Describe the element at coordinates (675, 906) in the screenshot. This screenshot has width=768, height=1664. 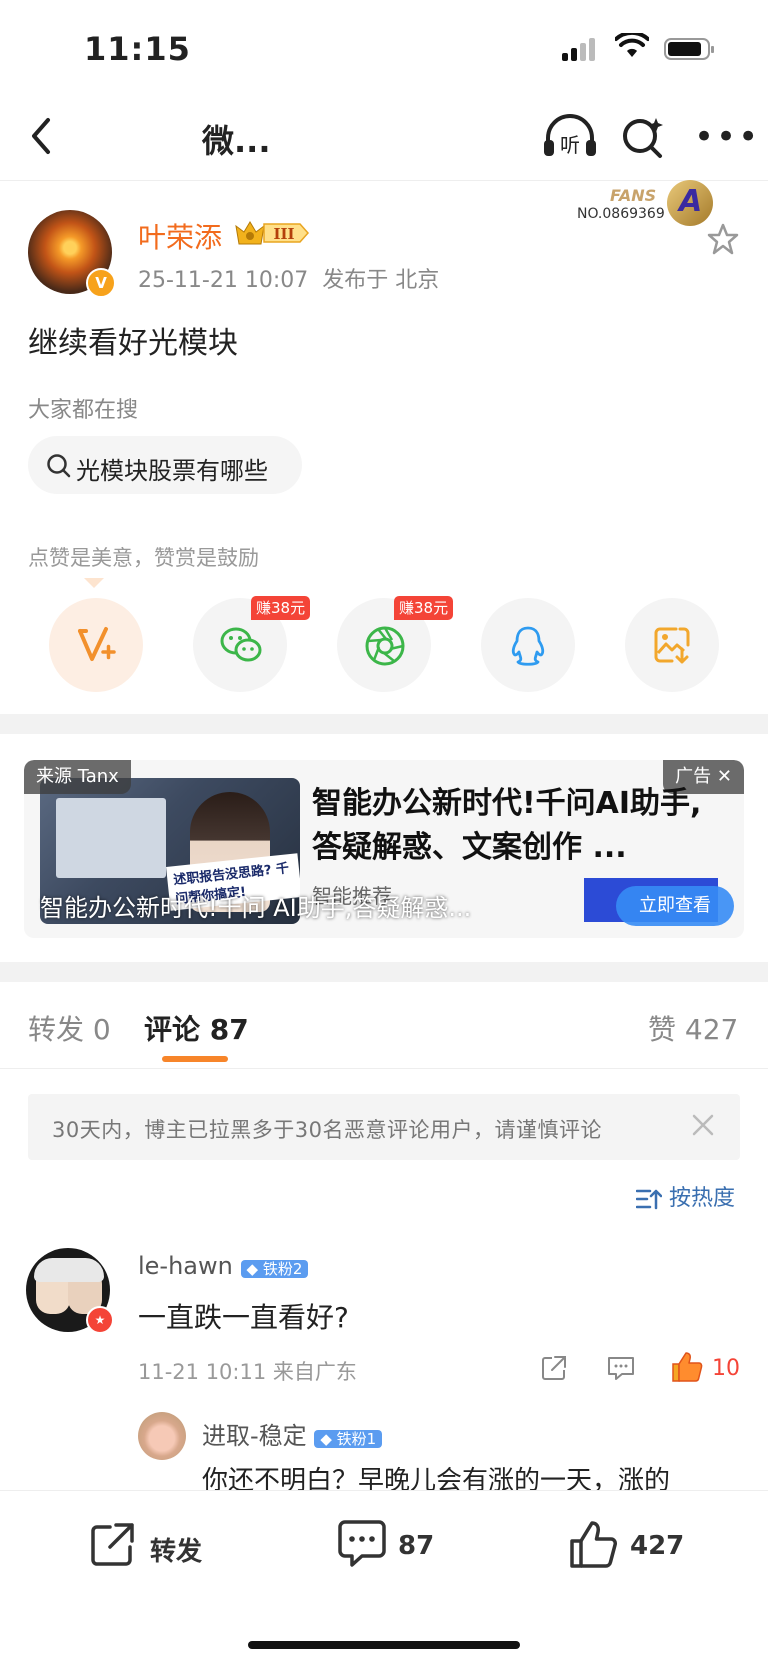
I see `ad-view-button: 立即查看` at that location.